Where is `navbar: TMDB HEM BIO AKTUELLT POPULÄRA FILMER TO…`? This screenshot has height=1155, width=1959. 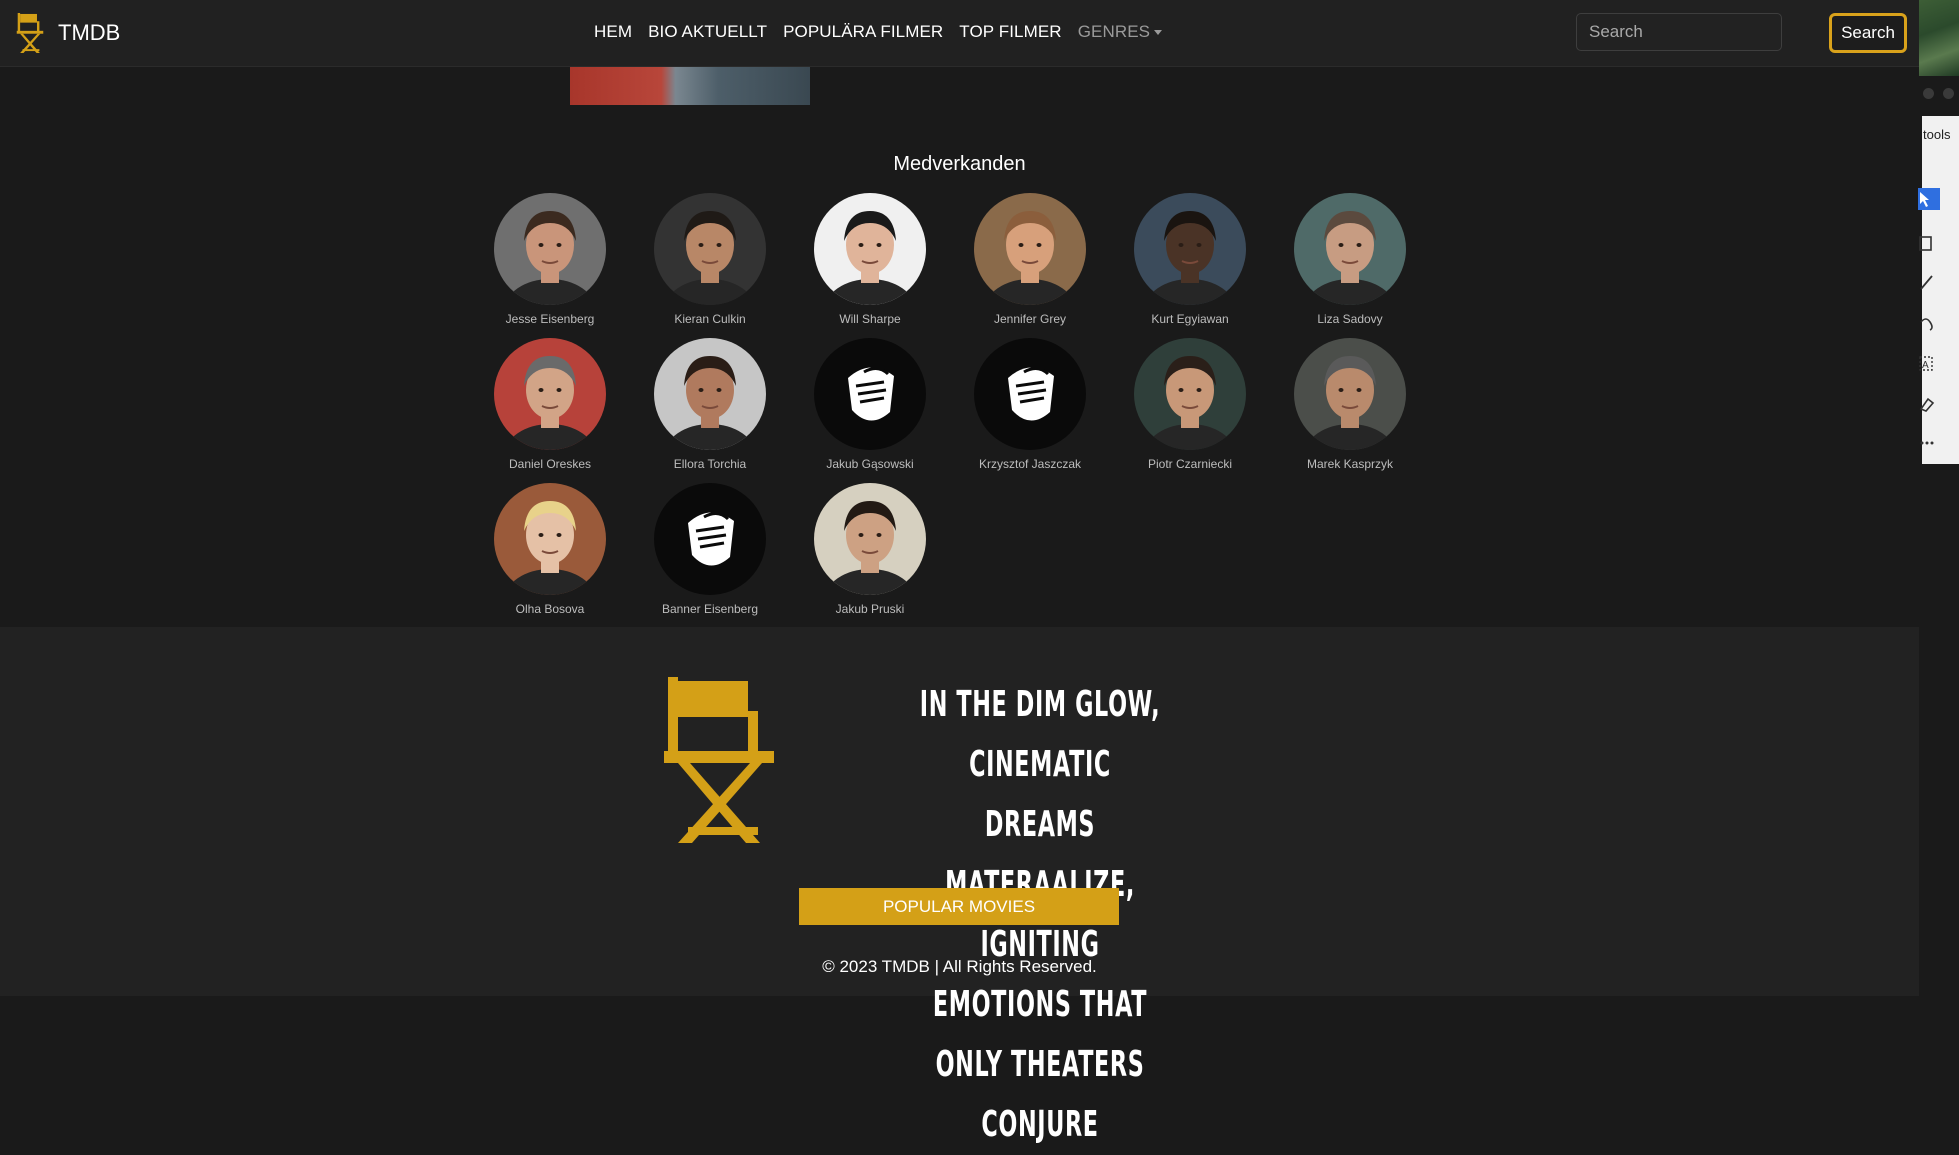 navbar: TMDB HEM BIO AKTUELLT POPULÄRA FILMER TO… is located at coordinates (959, 33).